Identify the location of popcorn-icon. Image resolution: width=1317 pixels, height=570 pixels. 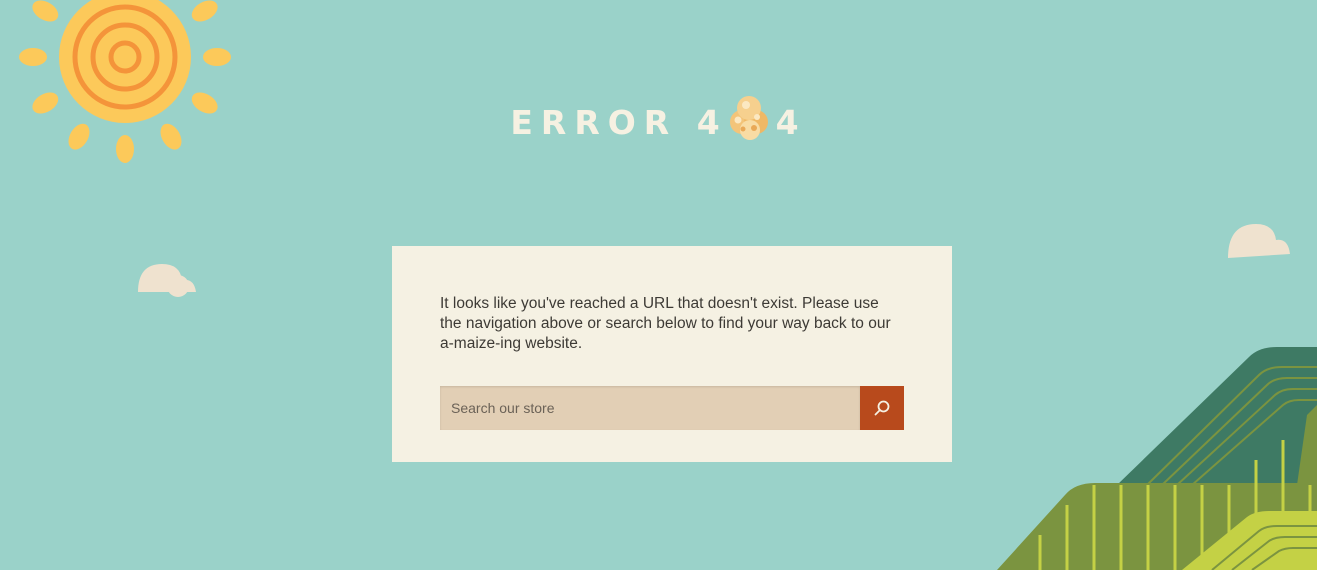
(750, 118).